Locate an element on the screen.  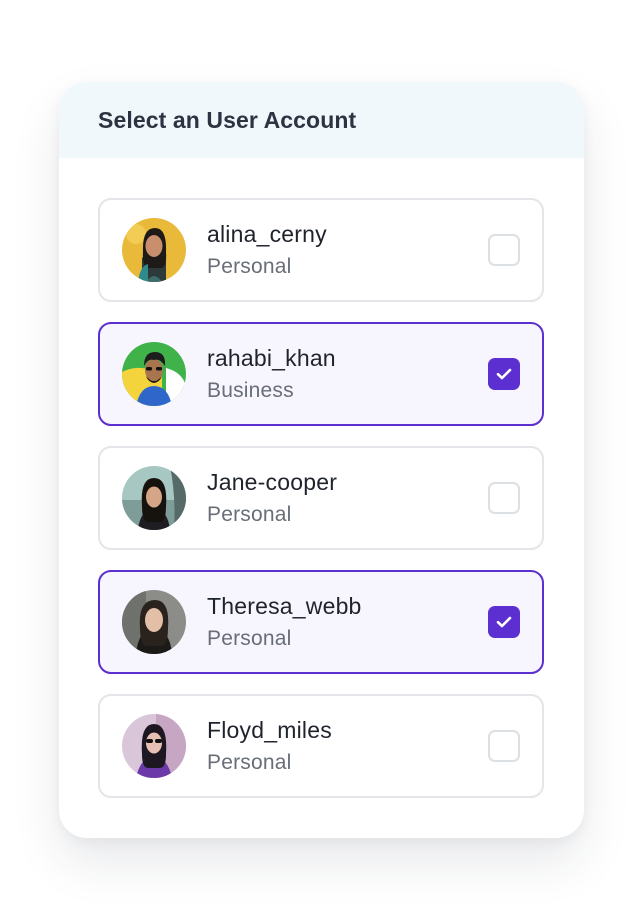
account-name: rahabi_khan is located at coordinates (271, 358).